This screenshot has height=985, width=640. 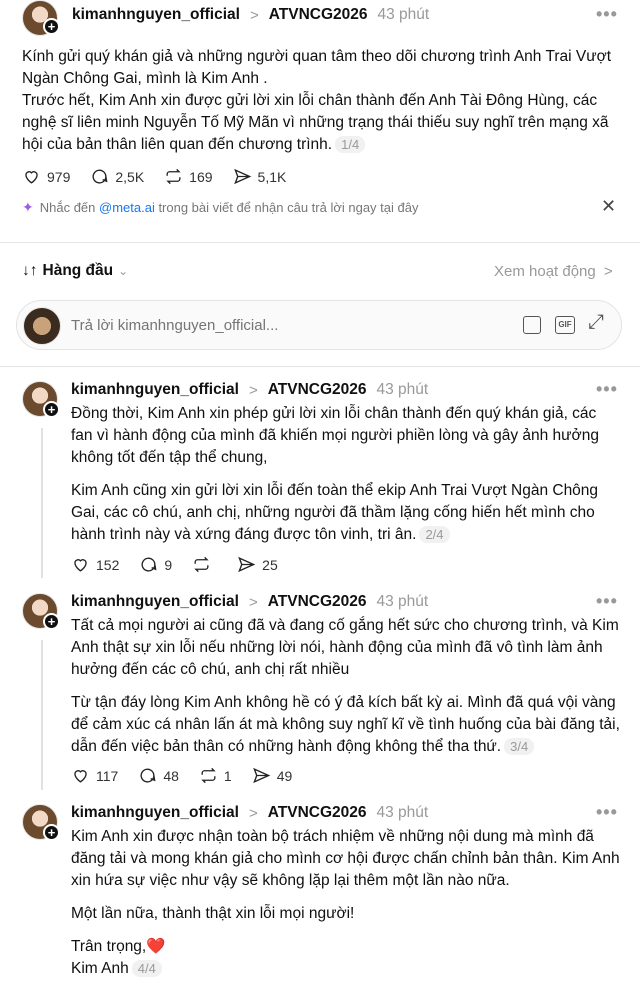 What do you see at coordinates (146, 968) in the screenshot?
I see `page-indicator: 4/4` at bounding box center [146, 968].